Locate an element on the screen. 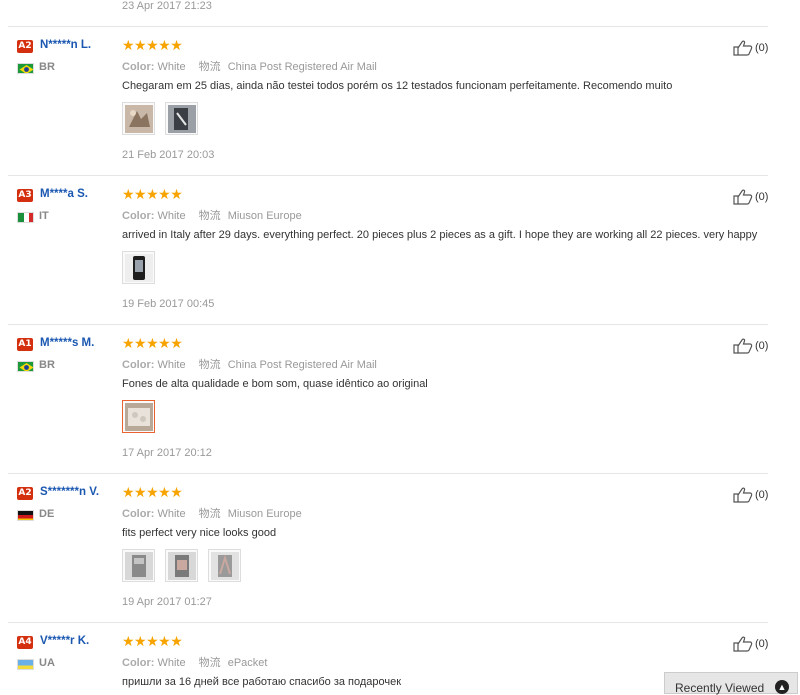  buyer-level-badge: A4 is located at coordinates (25, 642).